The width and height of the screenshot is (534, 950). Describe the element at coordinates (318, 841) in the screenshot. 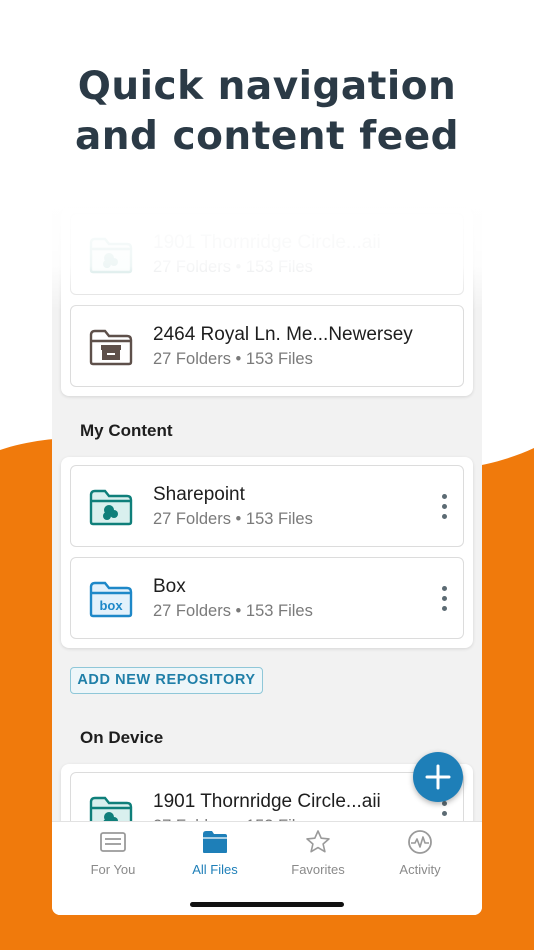

I see `star-icon` at that location.